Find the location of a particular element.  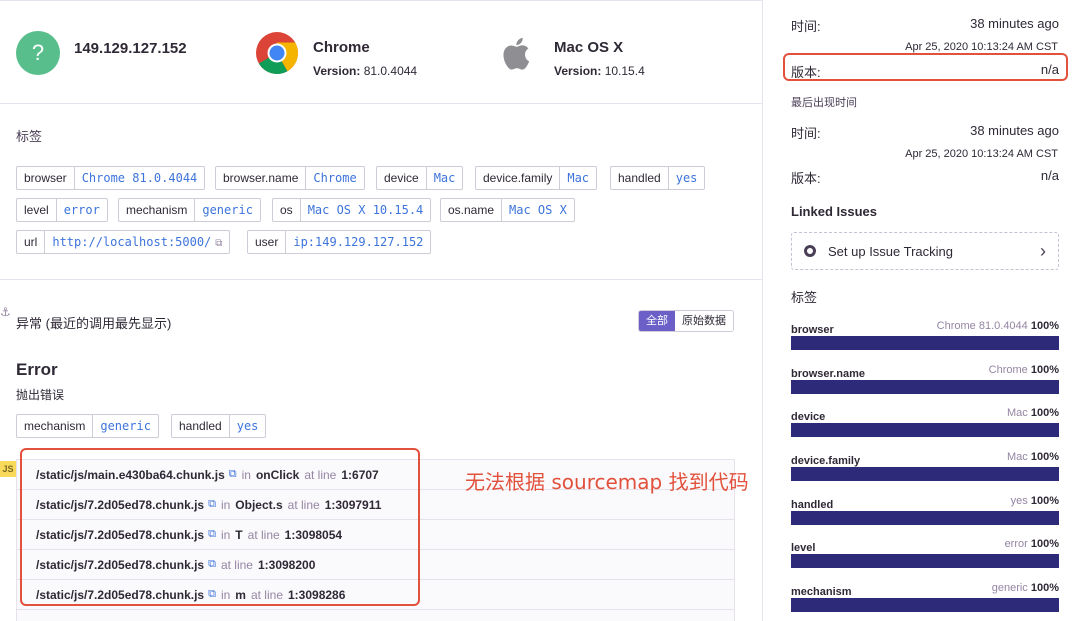

tag-url: url http://localhost:5000/⧉ is located at coordinates (123, 242).